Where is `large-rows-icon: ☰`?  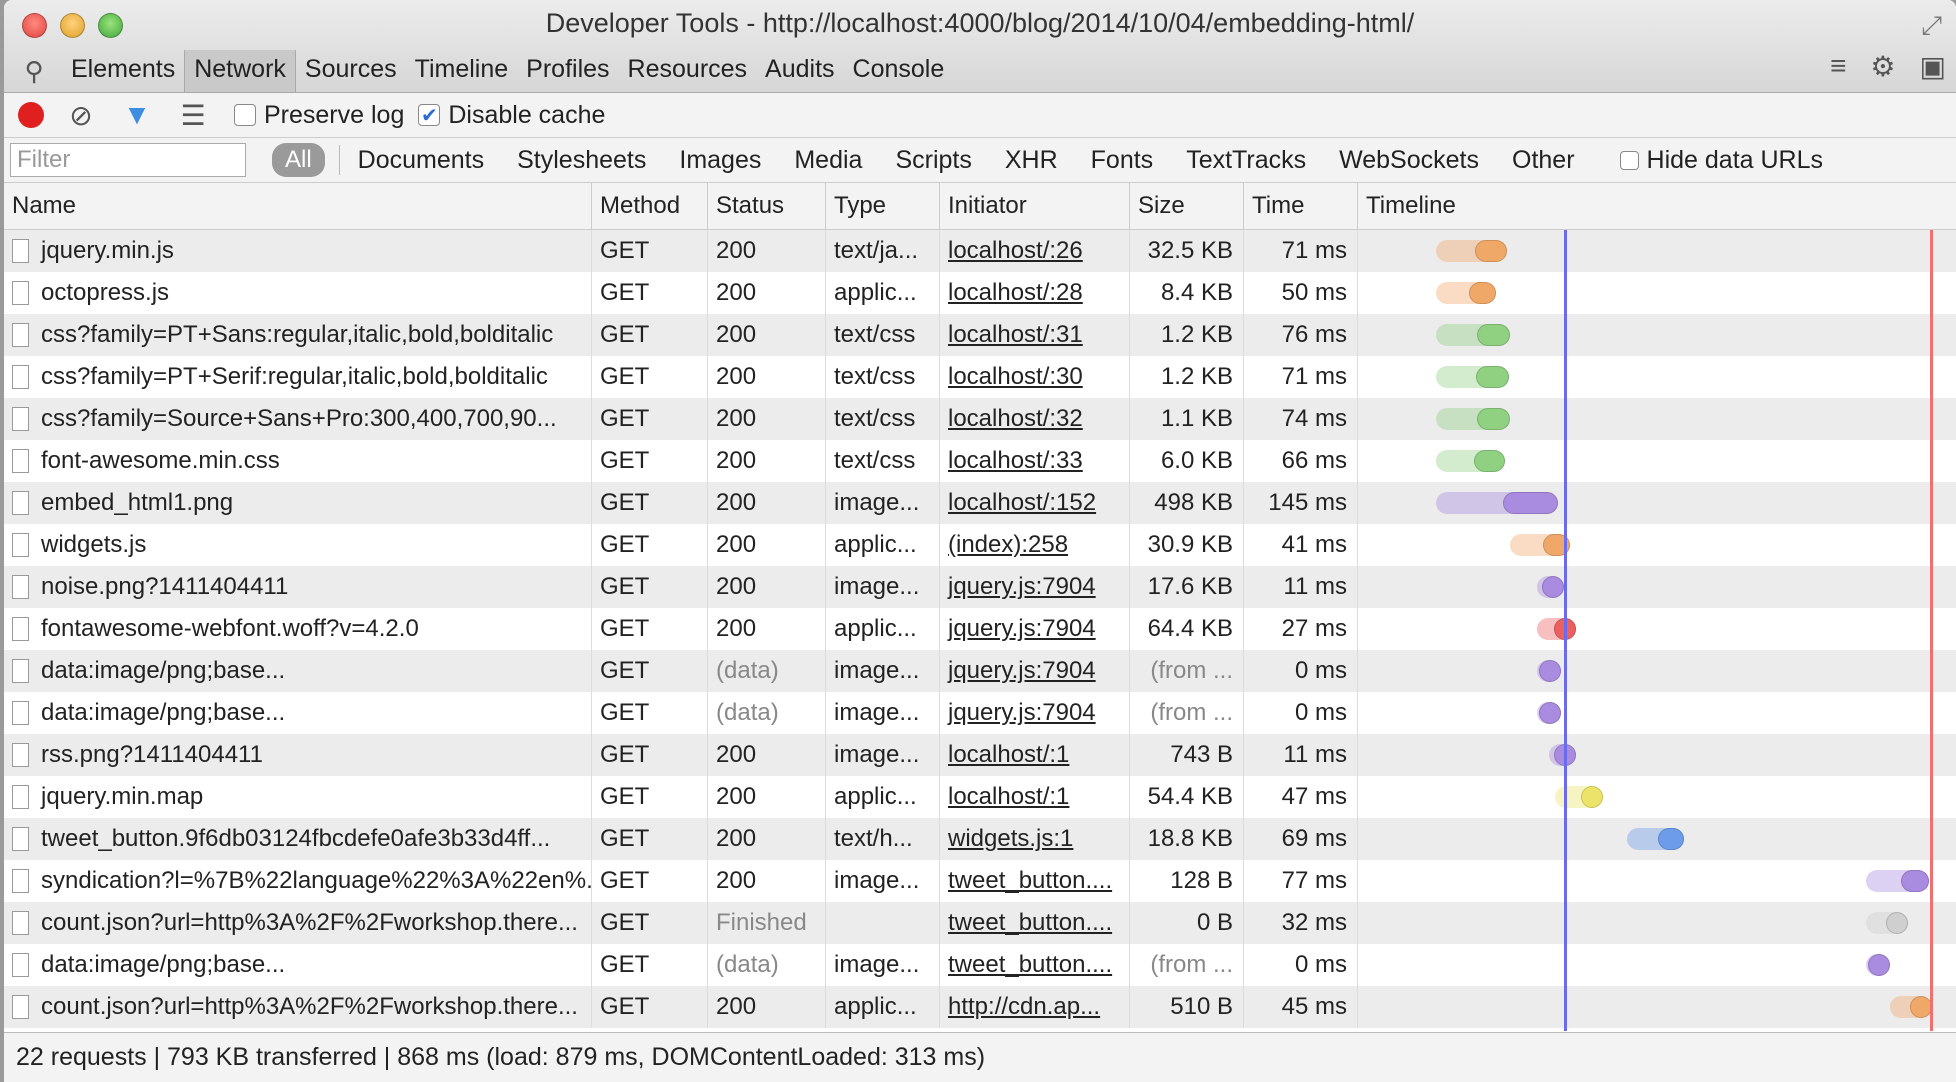 large-rows-icon: ☰ is located at coordinates (193, 115).